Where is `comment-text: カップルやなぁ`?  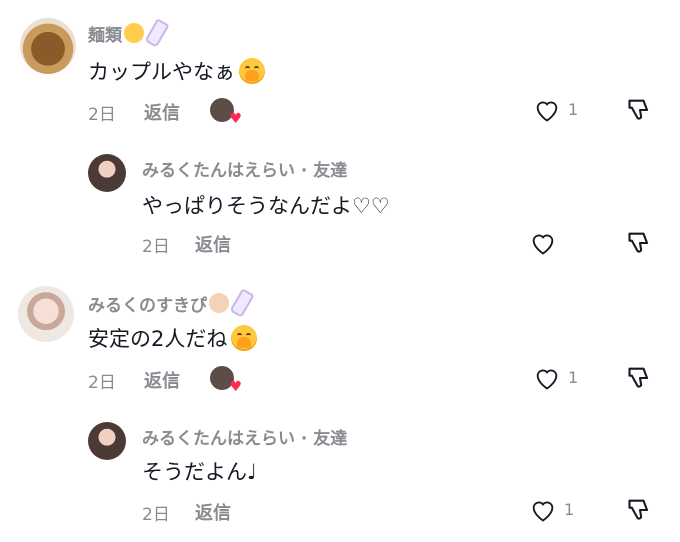
comment-text: カップルやなぁ is located at coordinates (176, 71).